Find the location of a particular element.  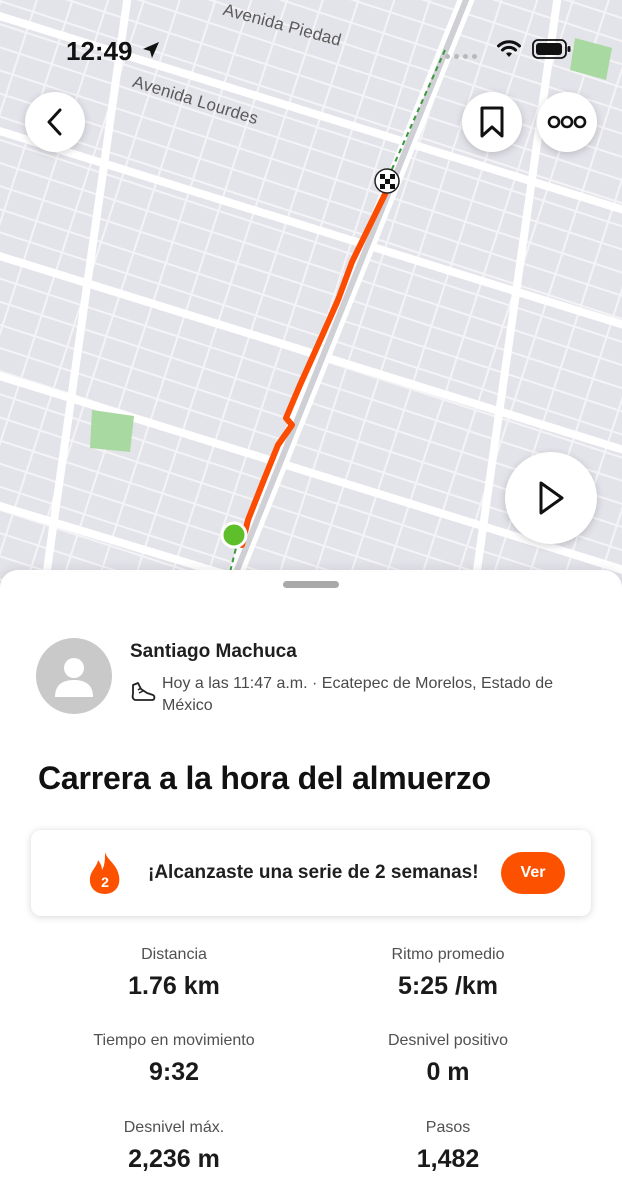

chevron-left-icon is located at coordinates (54, 122).